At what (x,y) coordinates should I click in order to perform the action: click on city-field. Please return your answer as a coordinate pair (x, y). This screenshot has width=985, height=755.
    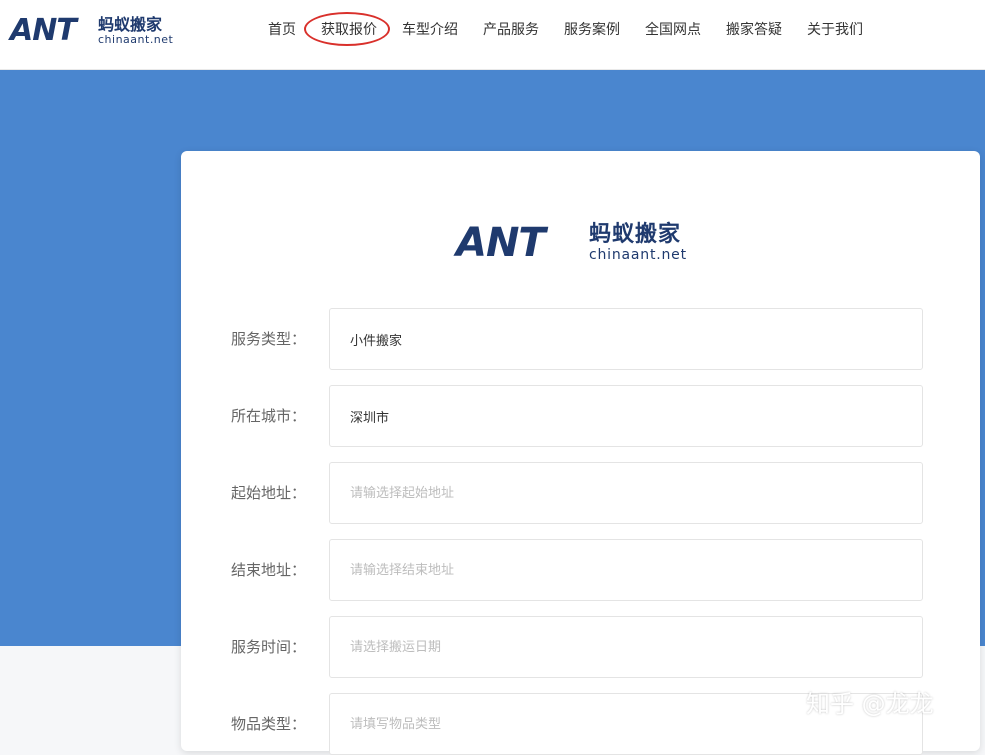
    Looking at the image, I should click on (626, 416).